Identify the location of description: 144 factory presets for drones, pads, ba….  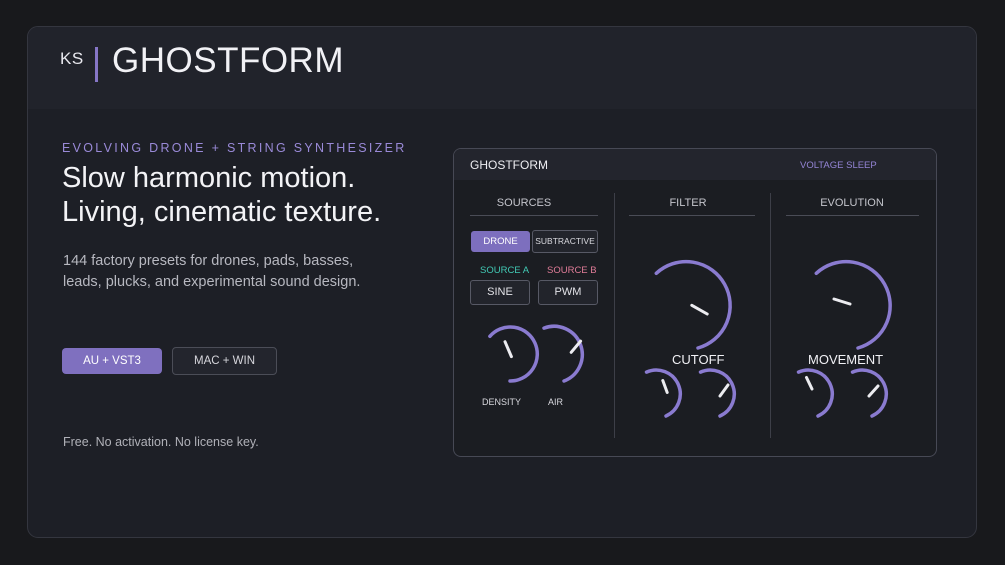
(212, 271).